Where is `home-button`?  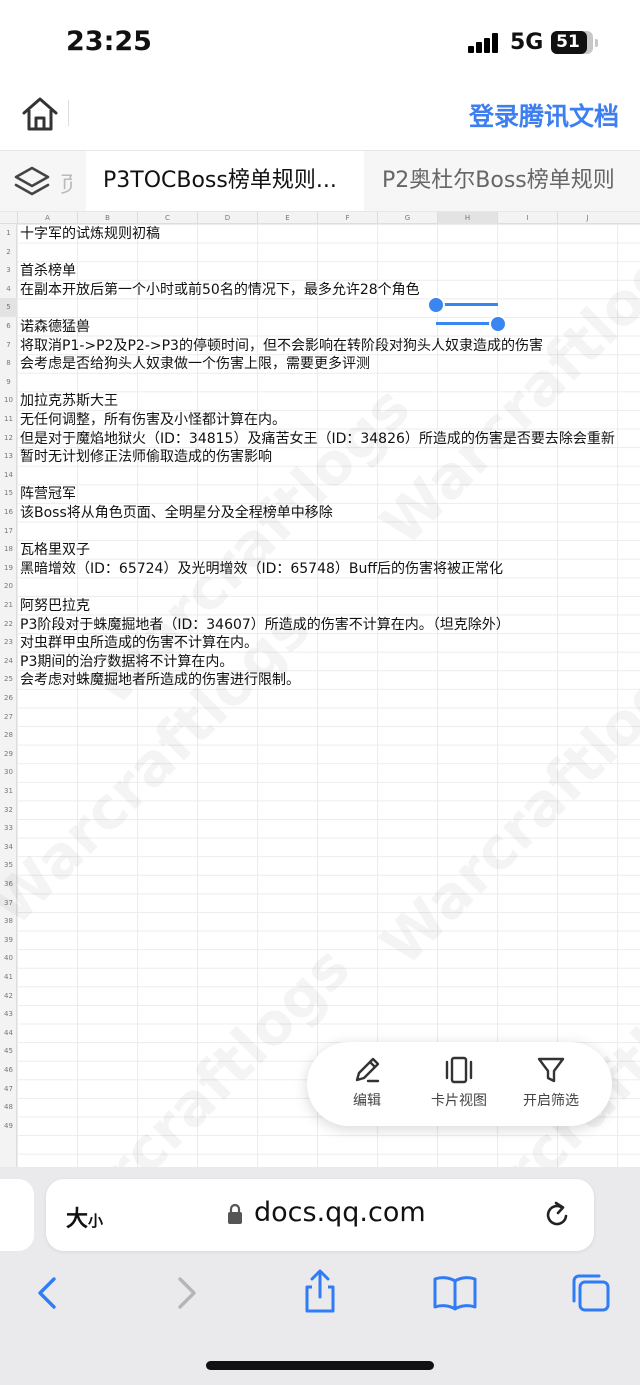
home-button is located at coordinates (40, 114).